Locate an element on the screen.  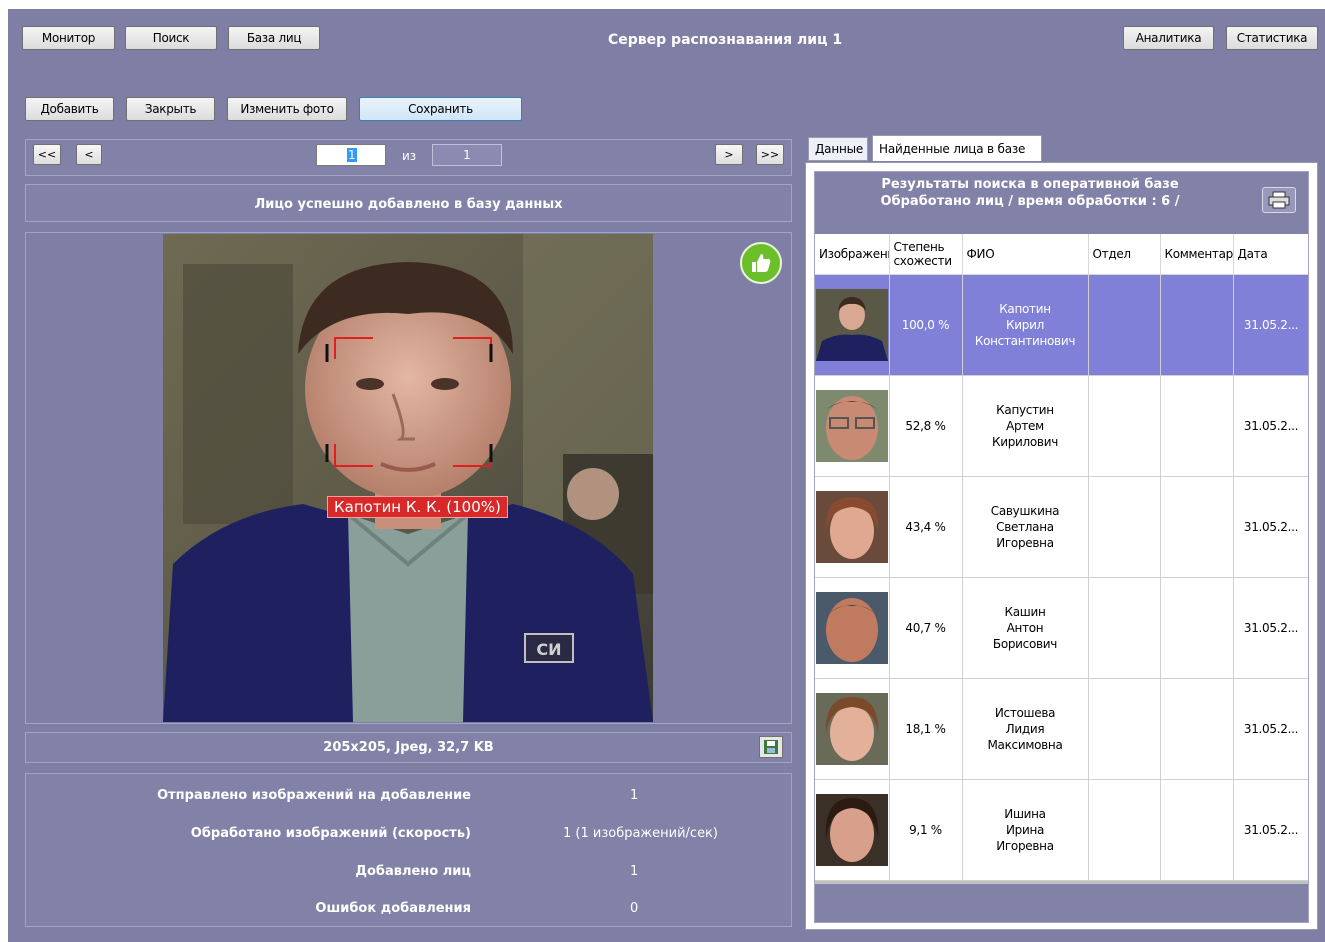
col-header-date: Дата is located at coordinates (1270, 254).